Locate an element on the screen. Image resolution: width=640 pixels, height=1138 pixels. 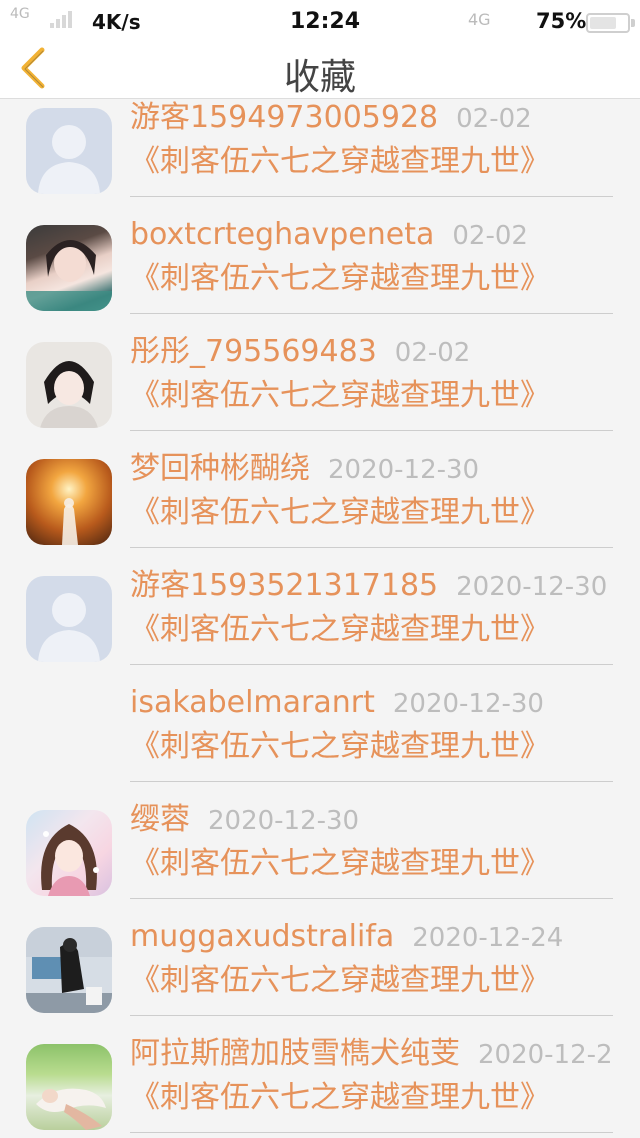
clock: 12:24 is located at coordinates (325, 21).